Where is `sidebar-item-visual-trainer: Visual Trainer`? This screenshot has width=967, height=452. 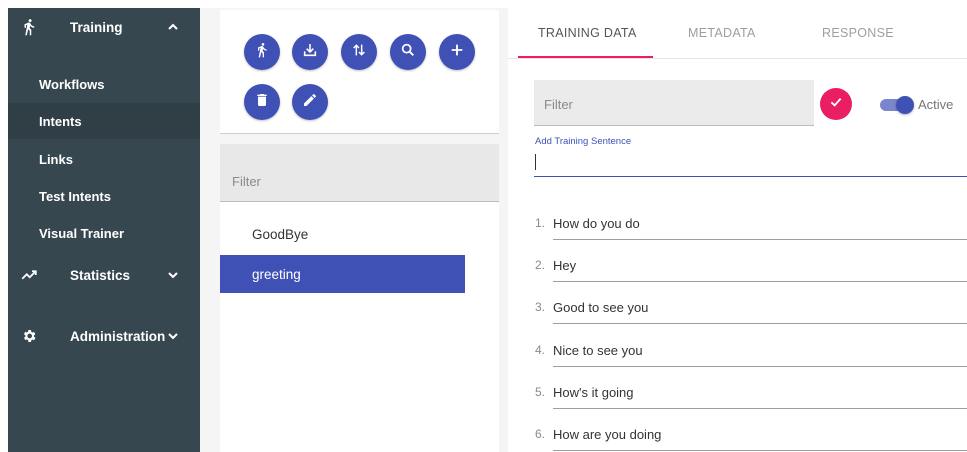 sidebar-item-visual-trainer: Visual Trainer is located at coordinates (104, 233).